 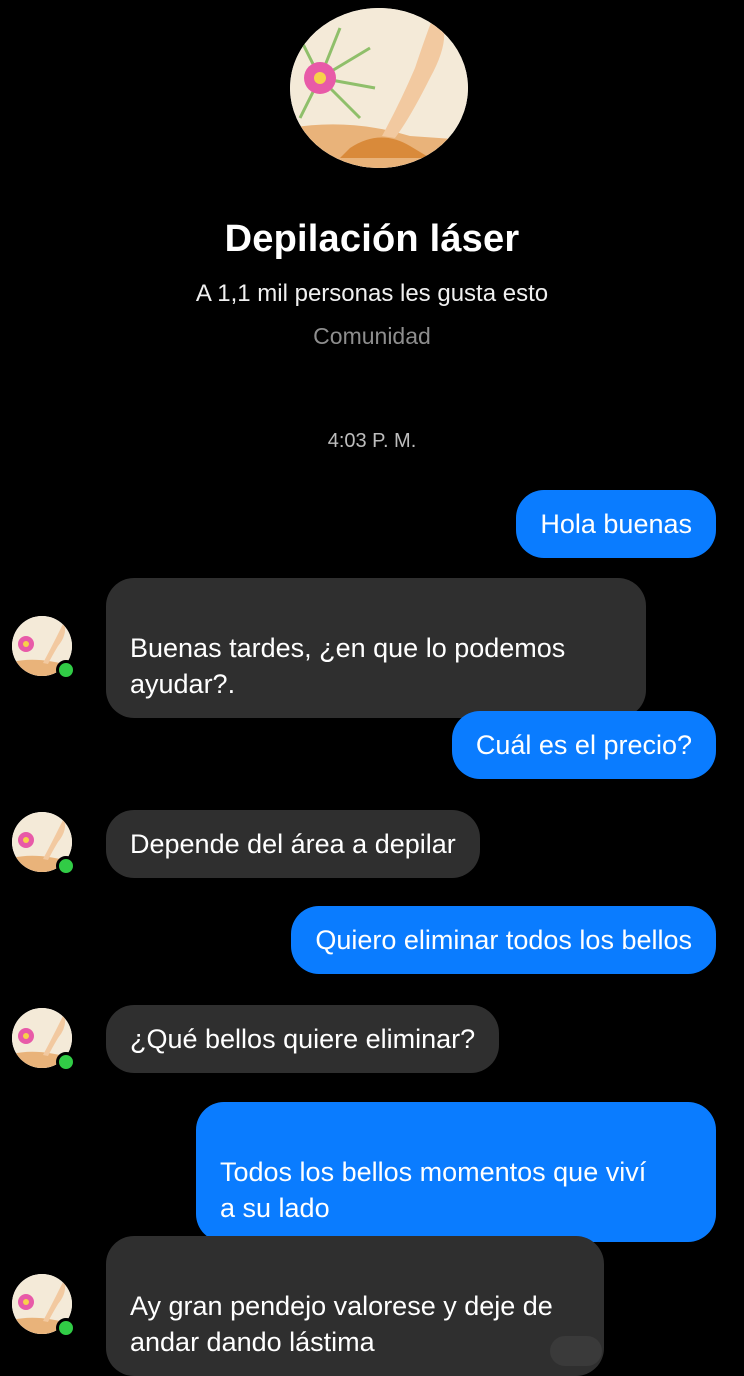 I want to click on incoming-message-bubble: ¿Qué bellos quiere eliminar?, so click(x=303, y=1039).